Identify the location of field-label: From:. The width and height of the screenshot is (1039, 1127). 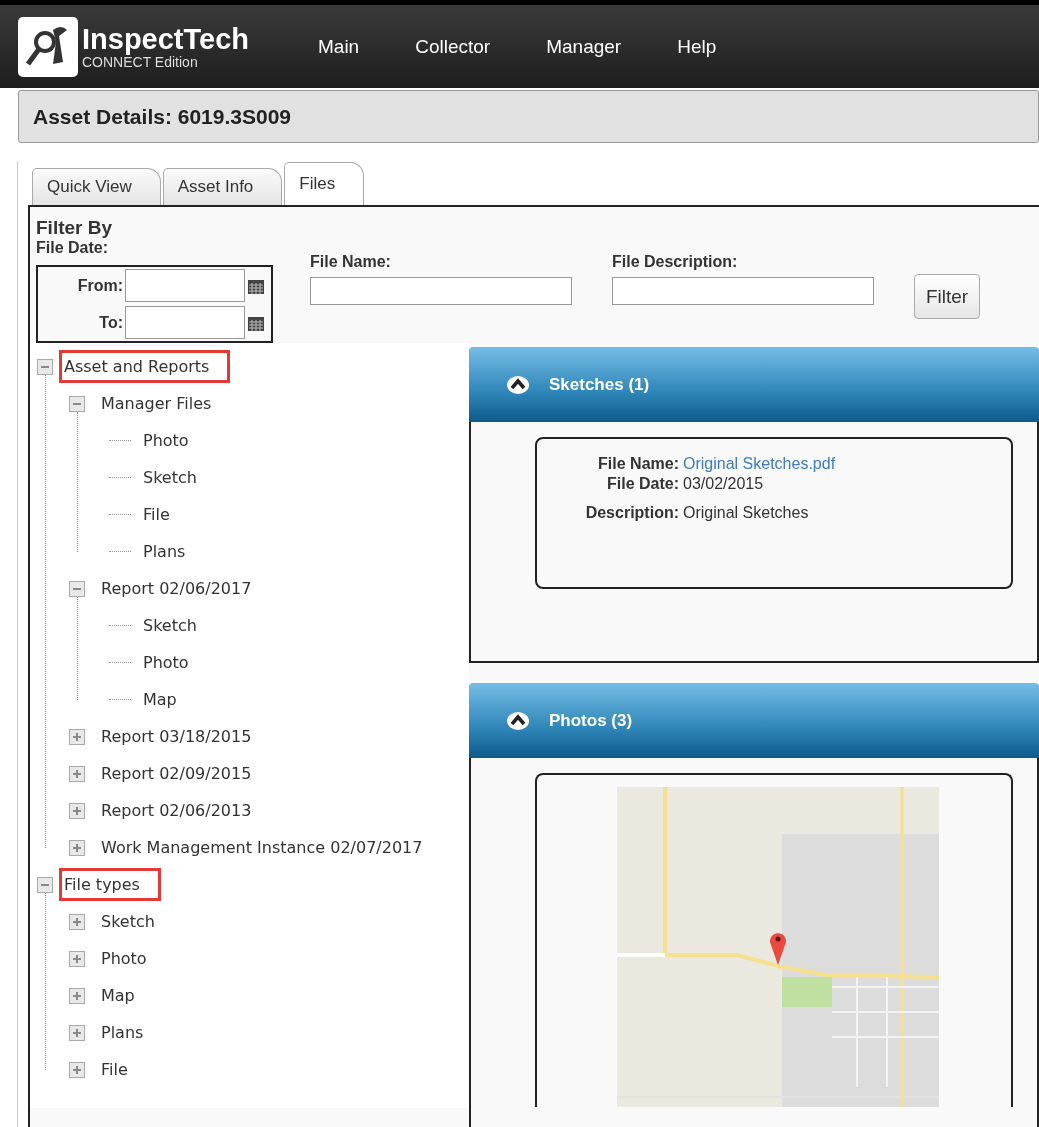
(99, 285).